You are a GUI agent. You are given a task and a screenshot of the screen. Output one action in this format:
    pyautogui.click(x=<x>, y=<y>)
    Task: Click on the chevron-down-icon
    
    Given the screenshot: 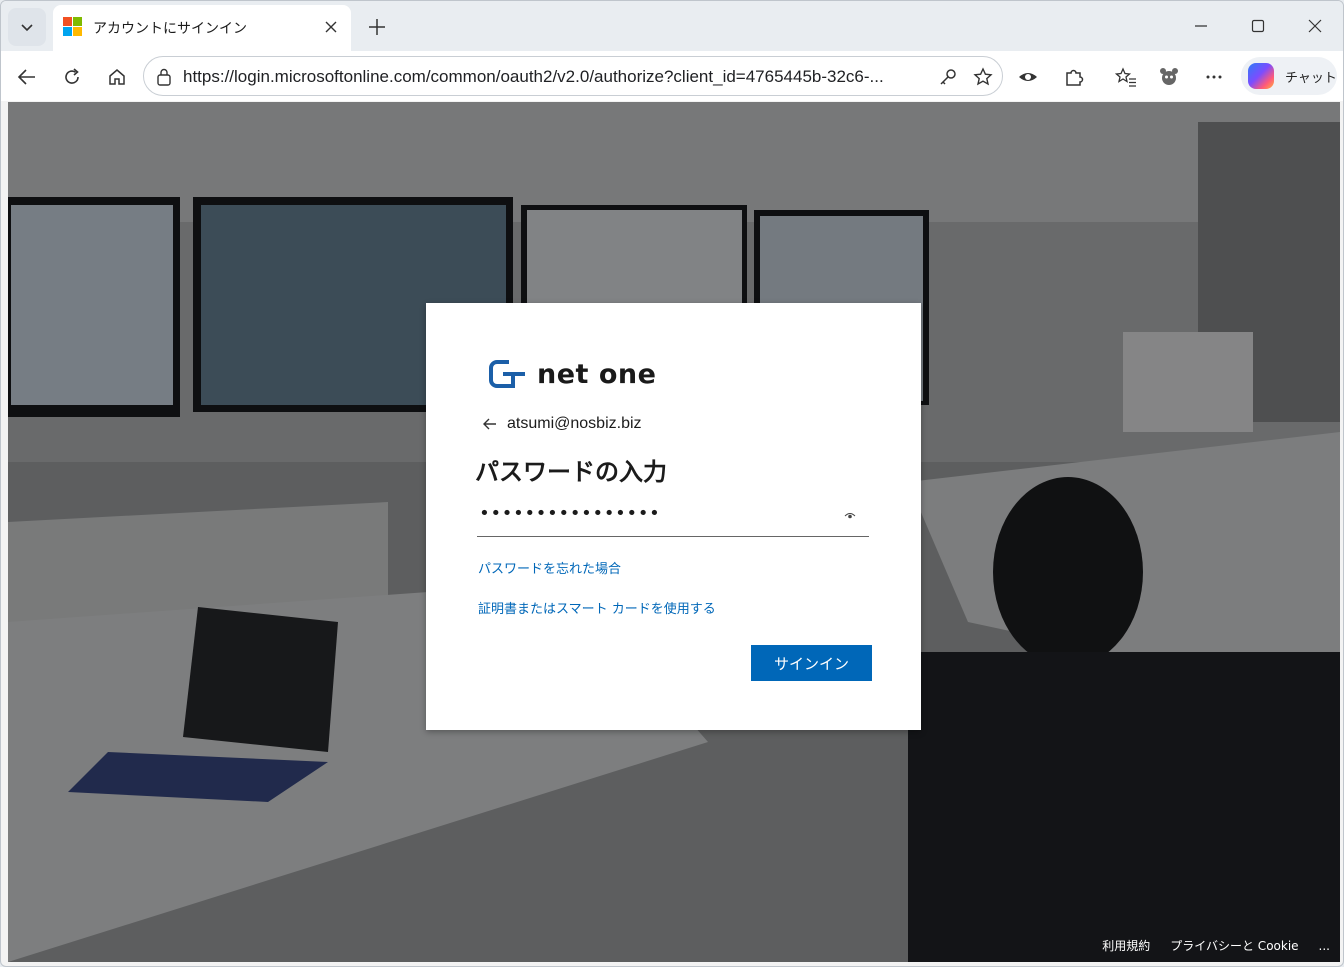 What is the action you would take?
    pyautogui.click(x=27, y=28)
    